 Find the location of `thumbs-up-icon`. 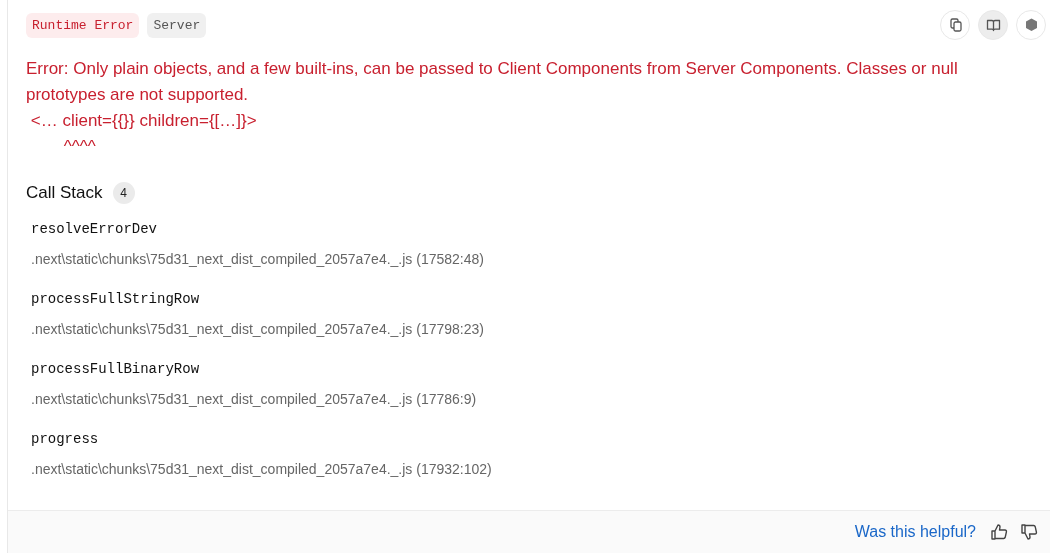

thumbs-up-icon is located at coordinates (999, 532).